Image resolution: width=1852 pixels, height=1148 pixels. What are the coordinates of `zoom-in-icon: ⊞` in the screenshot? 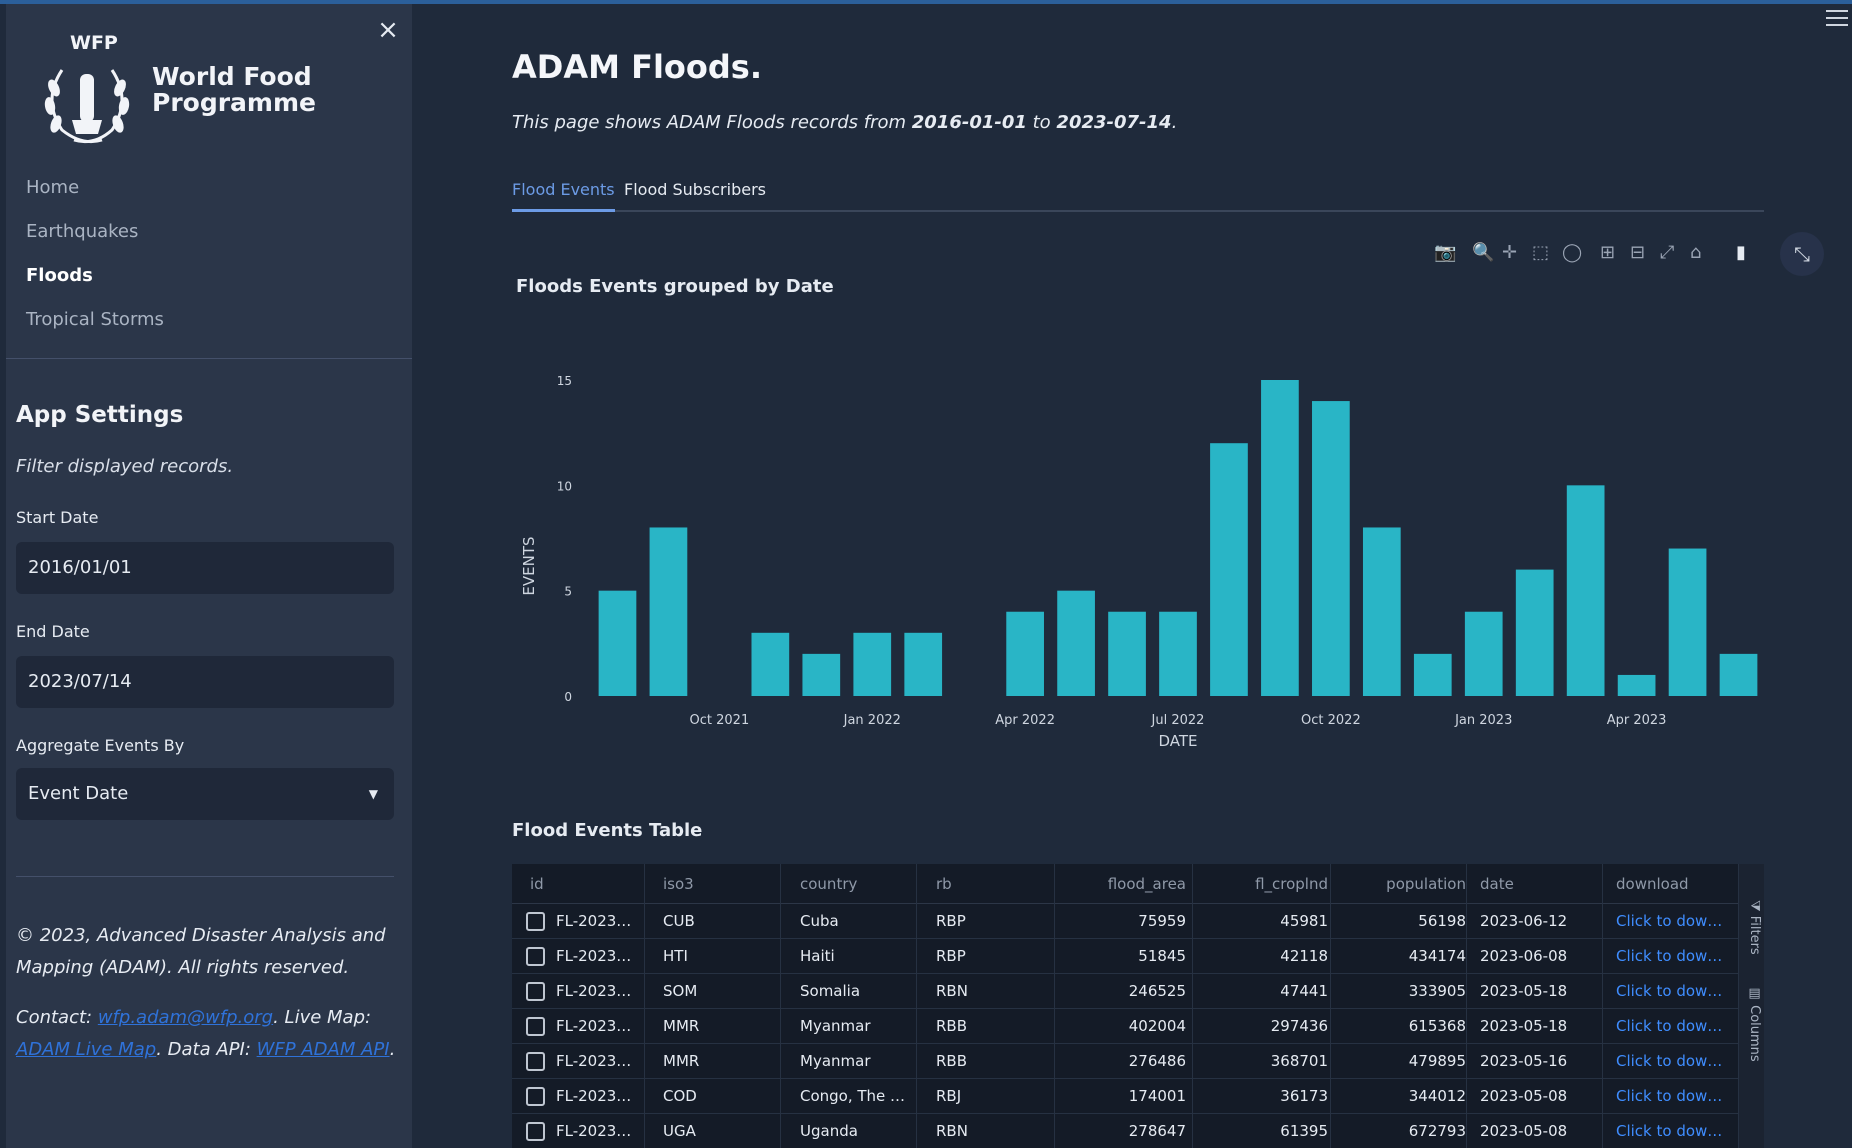 It's located at (1607, 252).